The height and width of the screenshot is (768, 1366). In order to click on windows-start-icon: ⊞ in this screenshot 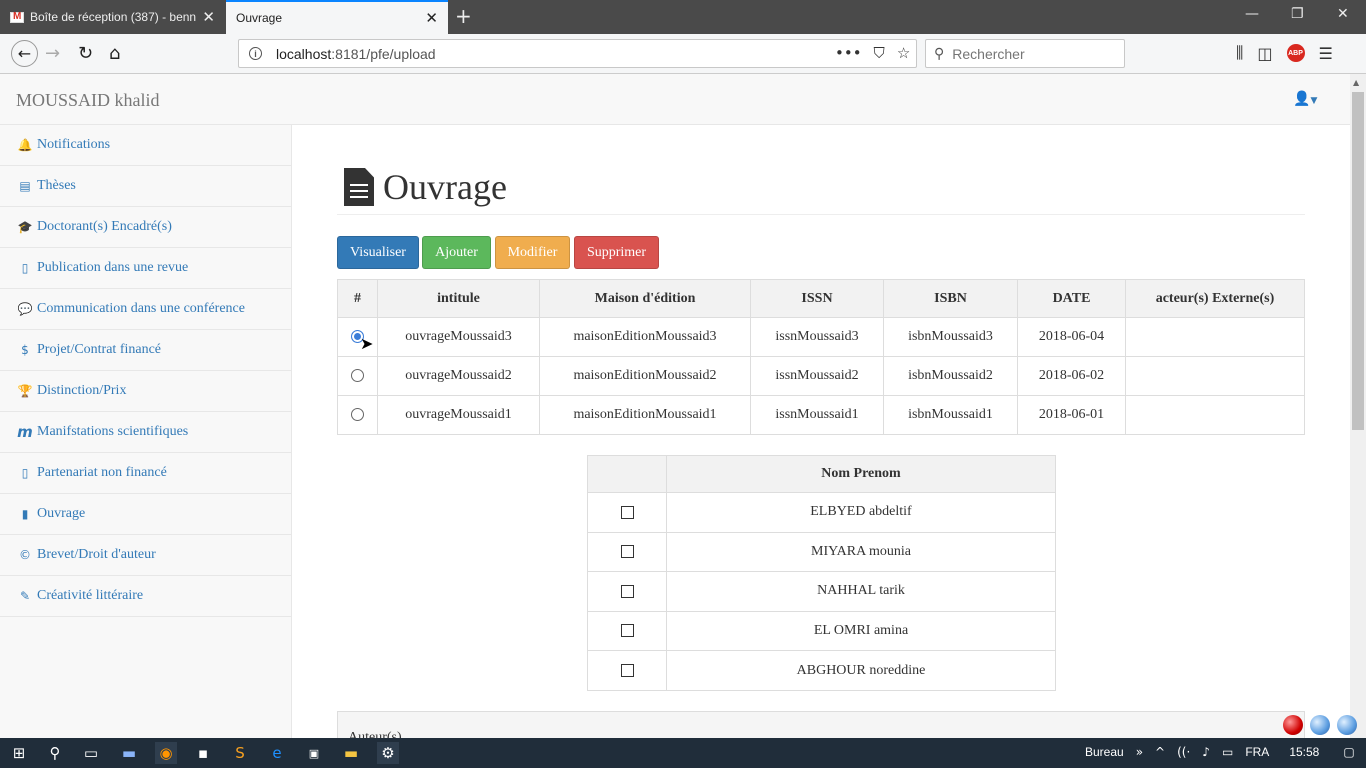, I will do `click(19, 753)`.